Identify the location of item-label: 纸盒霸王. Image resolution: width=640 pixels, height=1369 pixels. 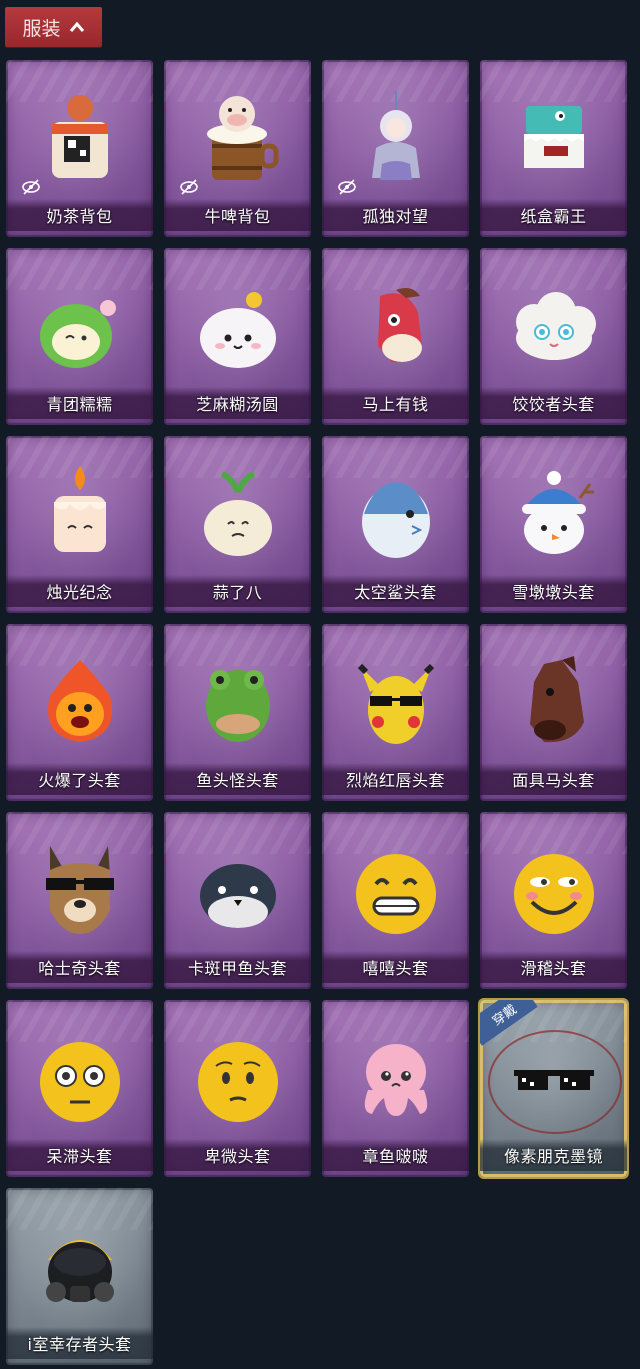
(553, 215).